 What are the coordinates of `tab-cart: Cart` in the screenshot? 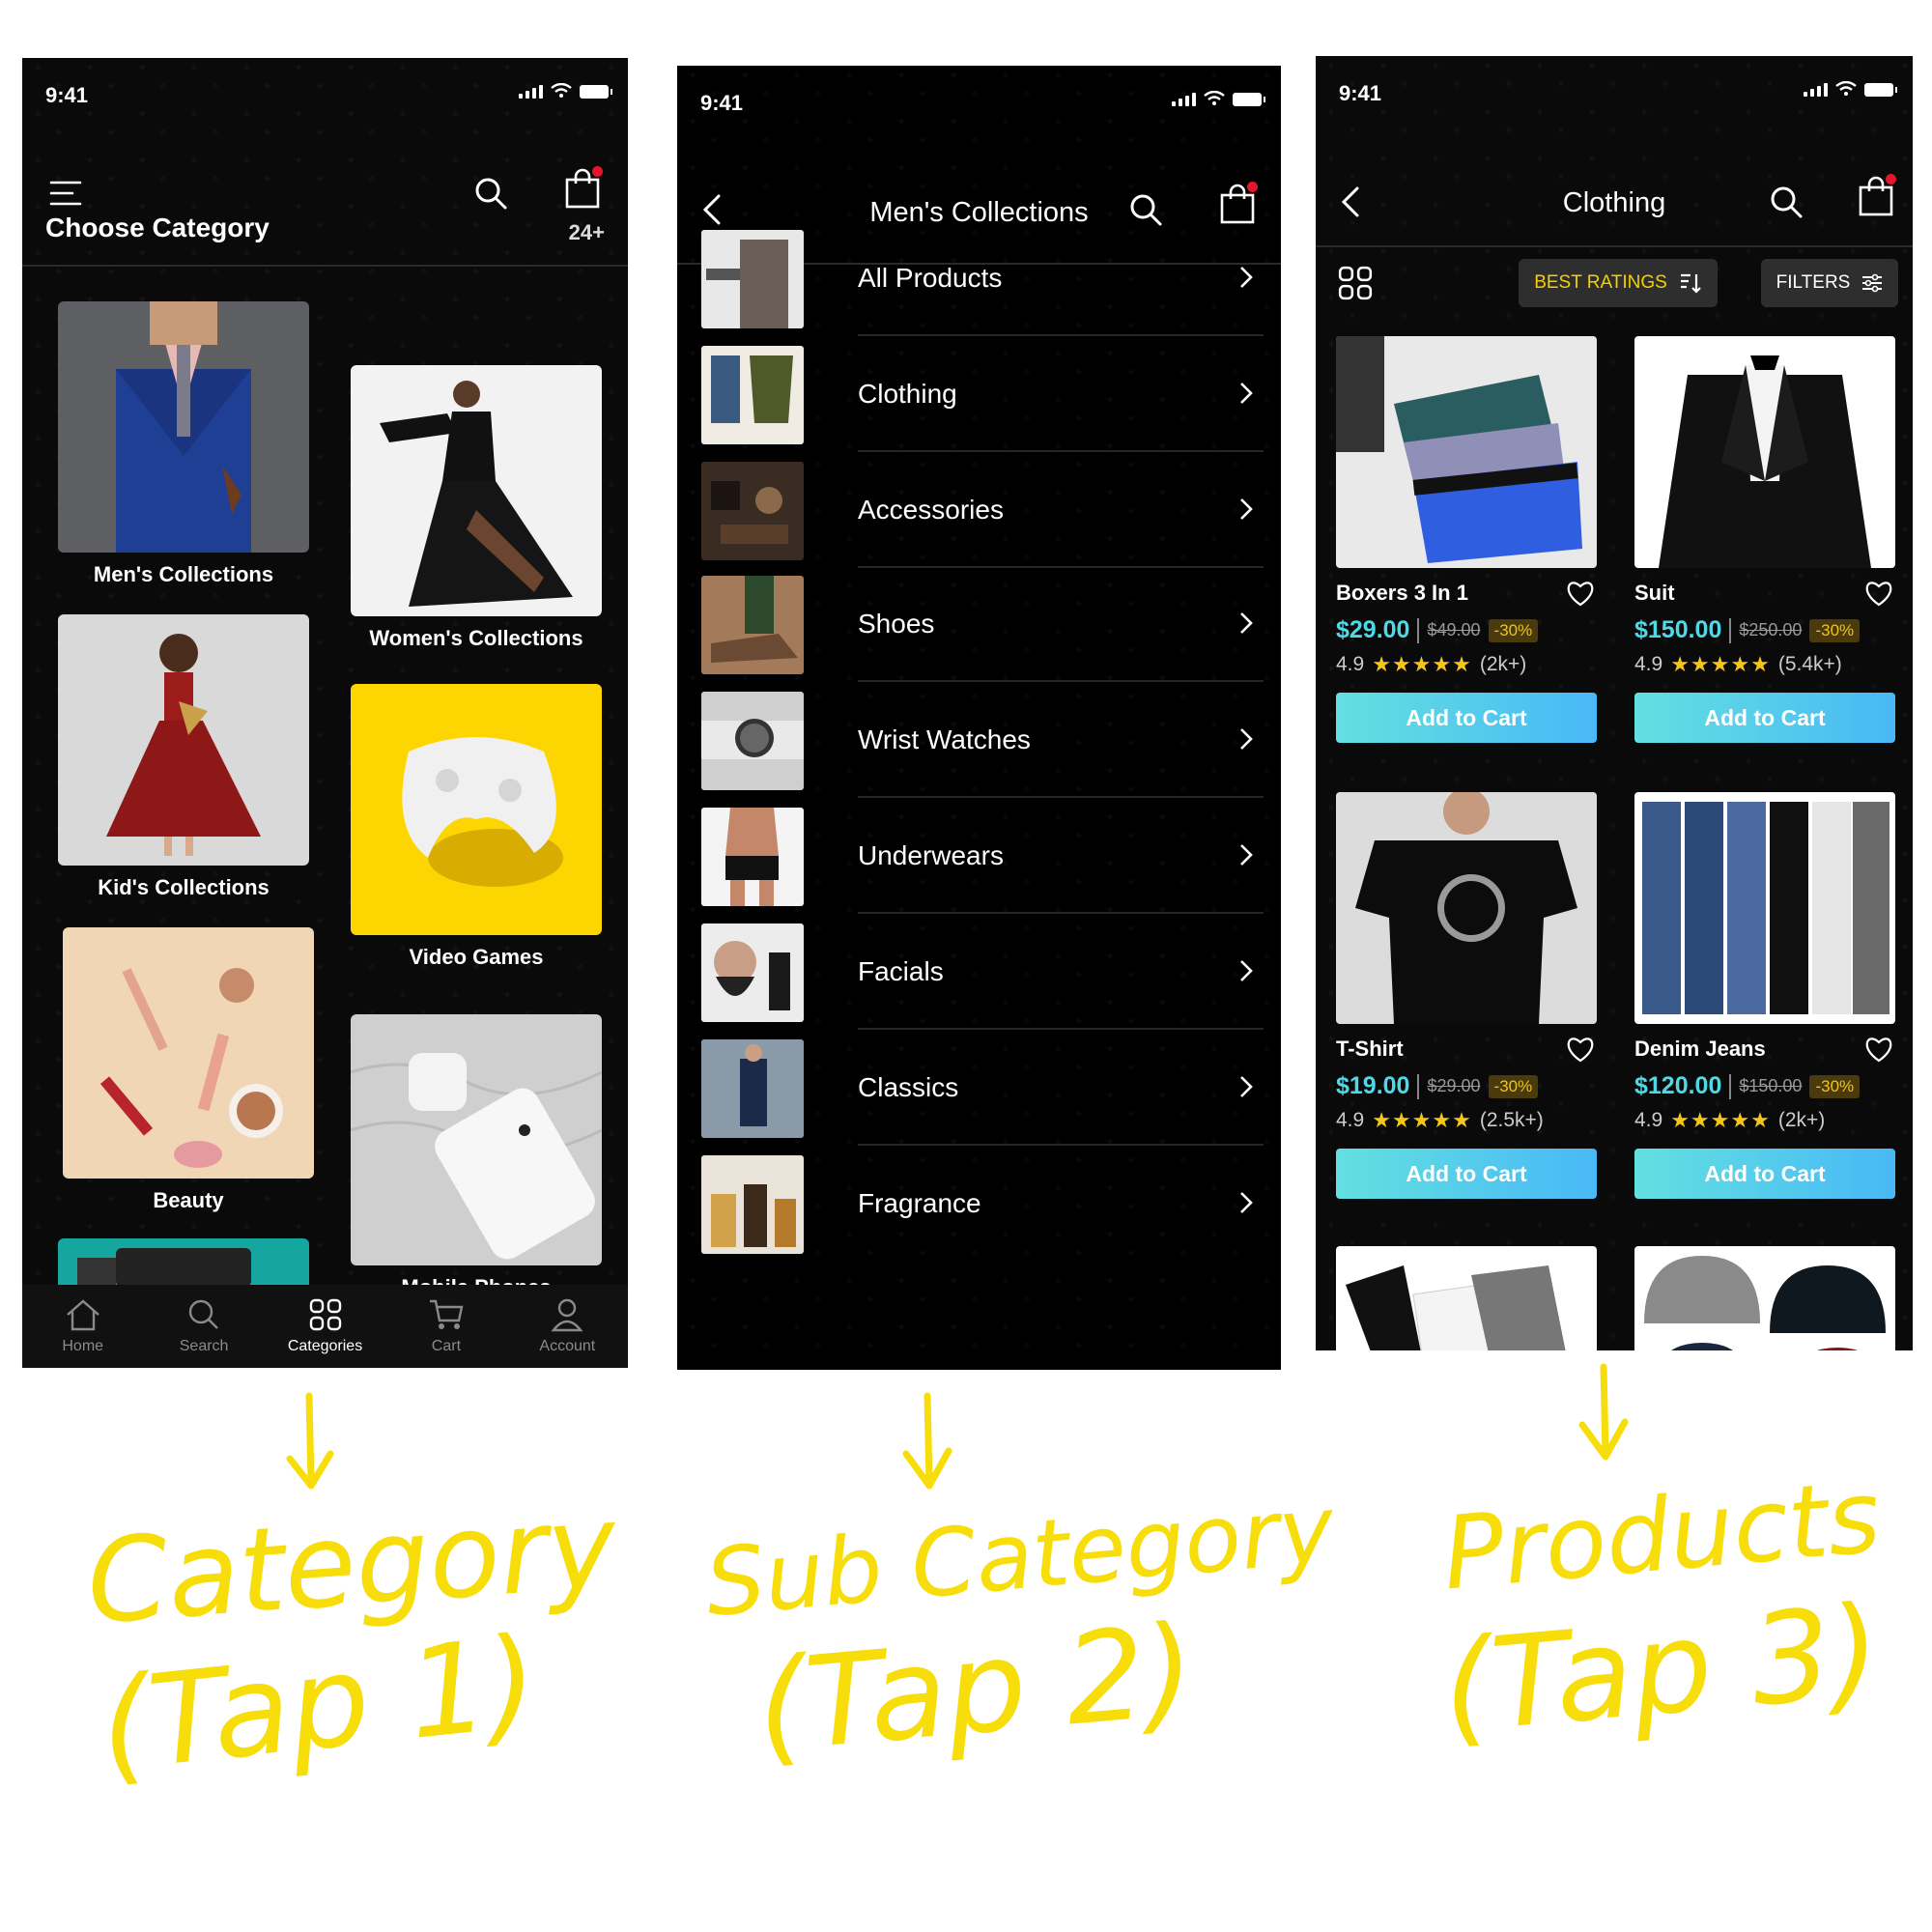 It's located at (445, 1326).